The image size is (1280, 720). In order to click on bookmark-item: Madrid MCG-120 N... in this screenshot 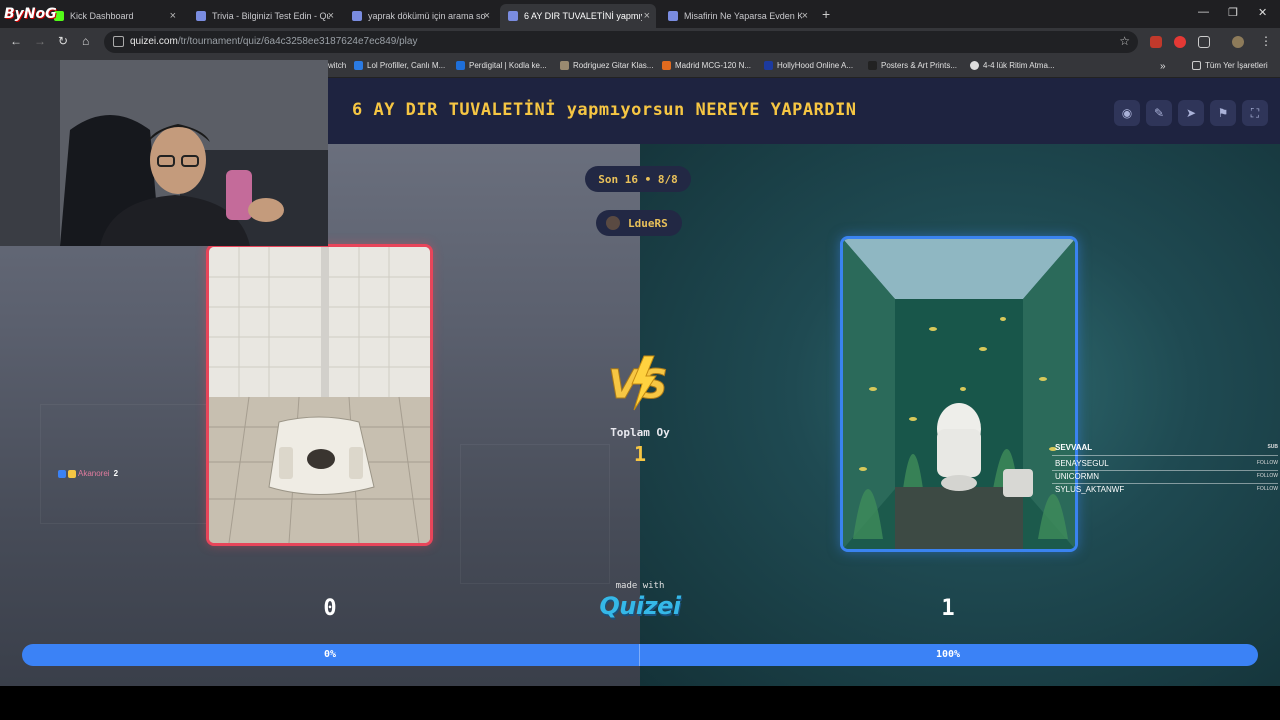, I will do `click(706, 65)`.